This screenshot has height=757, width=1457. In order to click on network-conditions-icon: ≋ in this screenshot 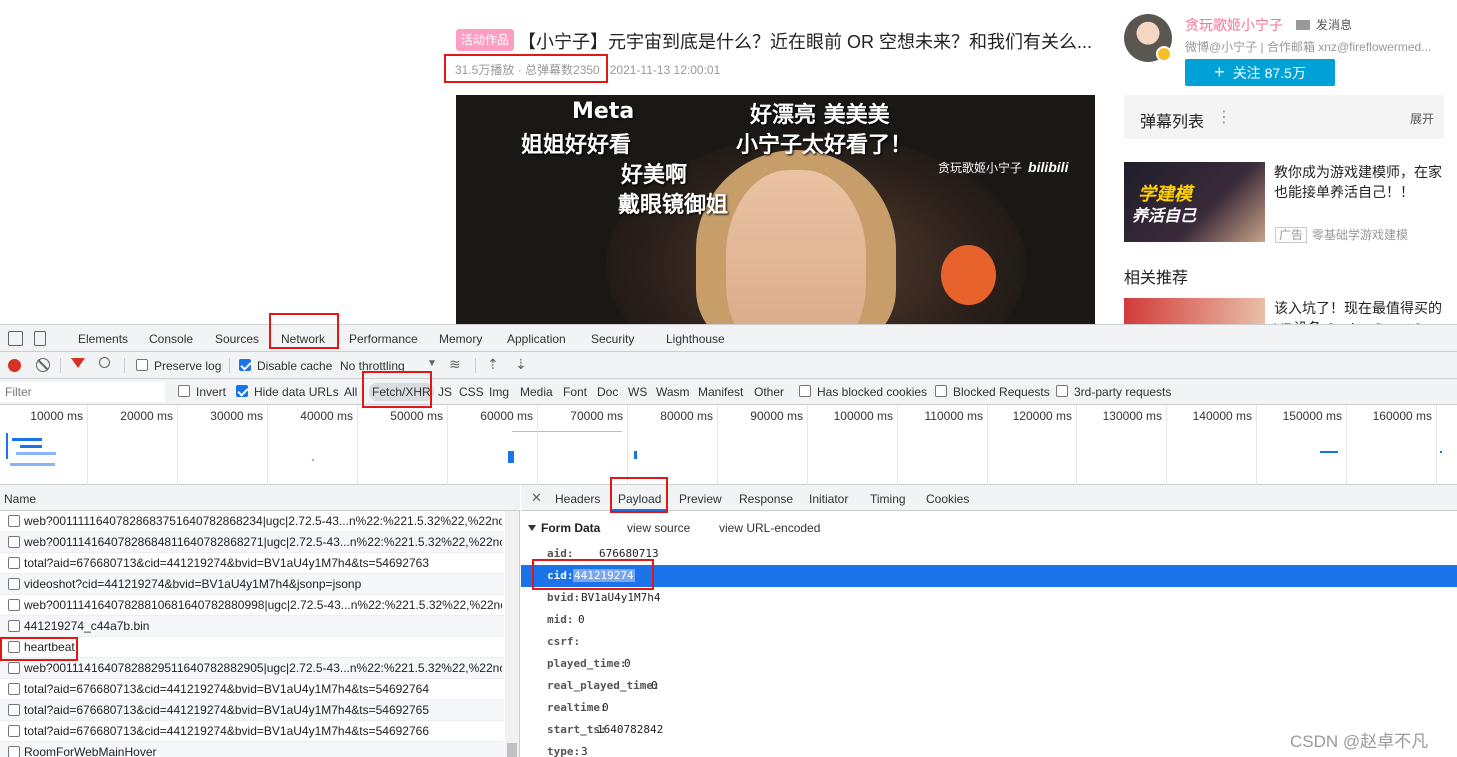, I will do `click(455, 364)`.